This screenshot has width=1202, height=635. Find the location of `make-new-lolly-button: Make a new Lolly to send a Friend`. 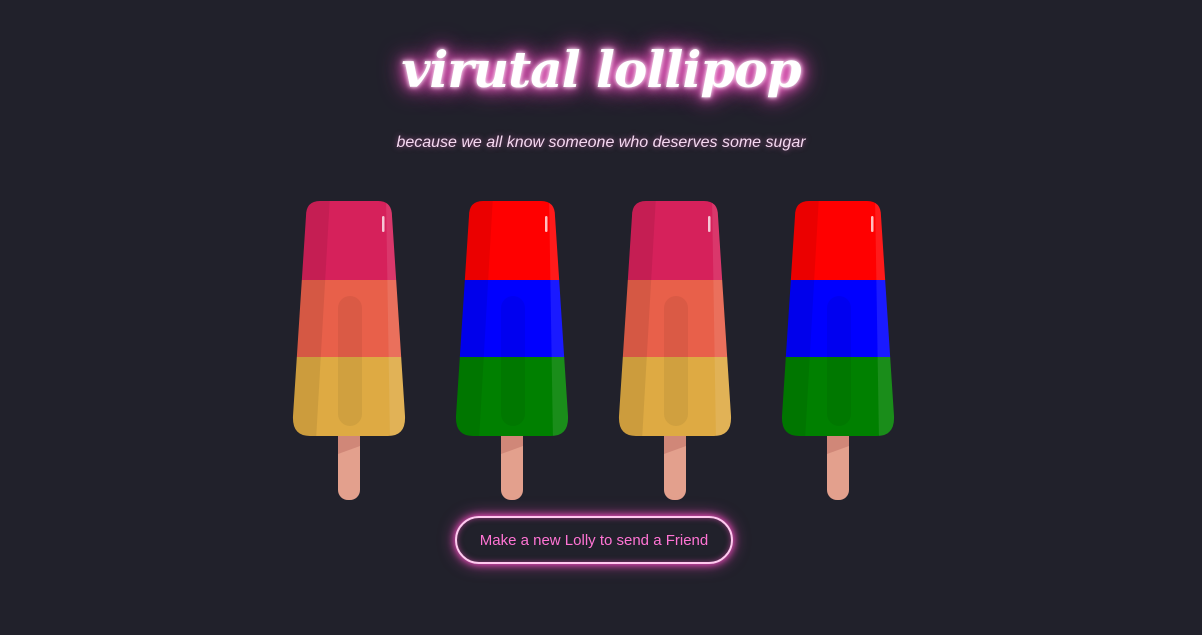

make-new-lolly-button: Make a new Lolly to send a Friend is located at coordinates (594, 540).